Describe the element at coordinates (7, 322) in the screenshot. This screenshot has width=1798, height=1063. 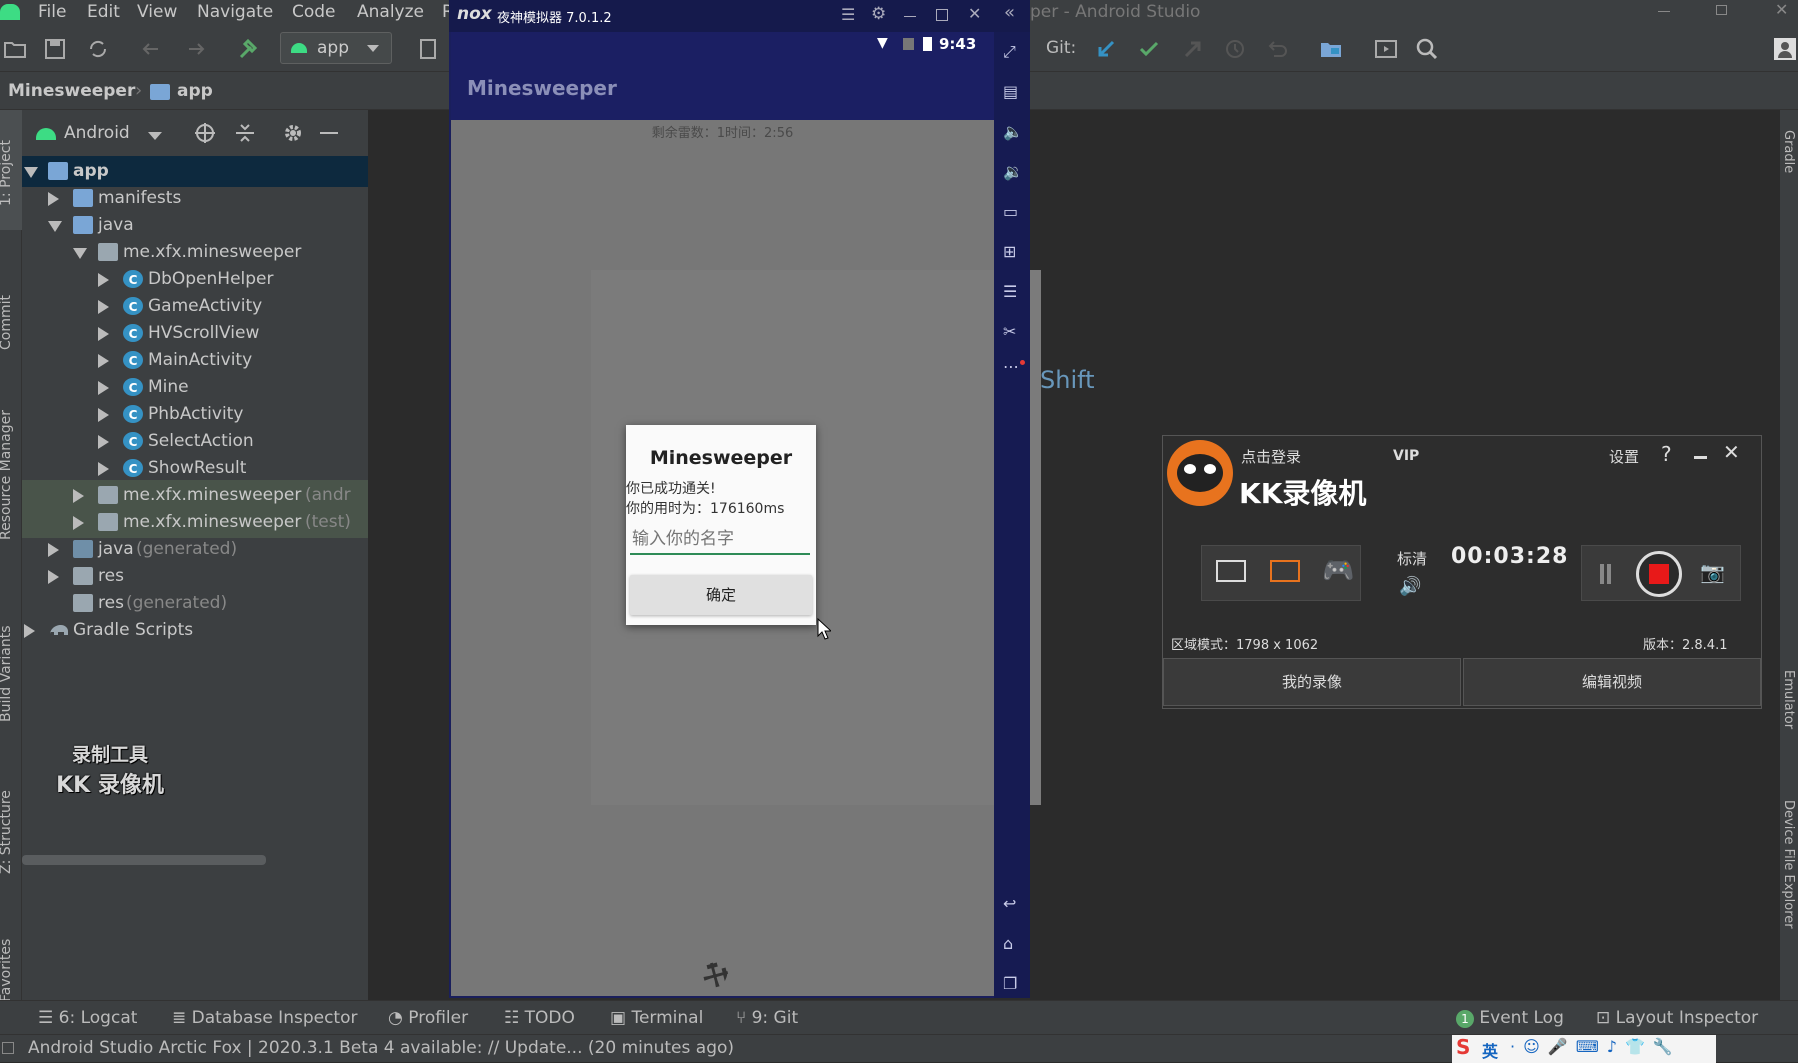
I see `tool-tab-commit: Commit` at that location.